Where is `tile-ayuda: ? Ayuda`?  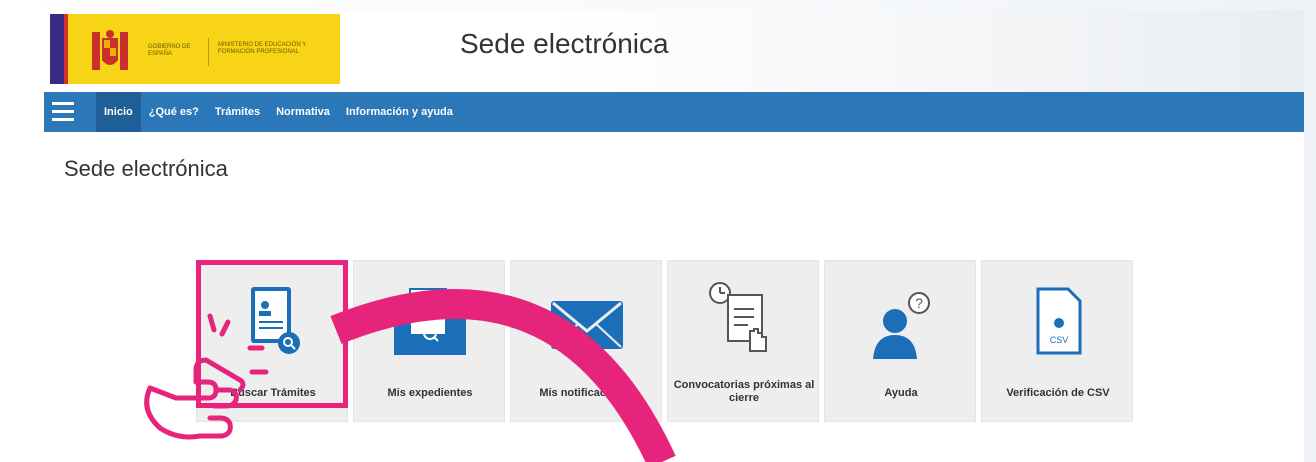
tile-ayuda: ? Ayuda is located at coordinates (900, 341).